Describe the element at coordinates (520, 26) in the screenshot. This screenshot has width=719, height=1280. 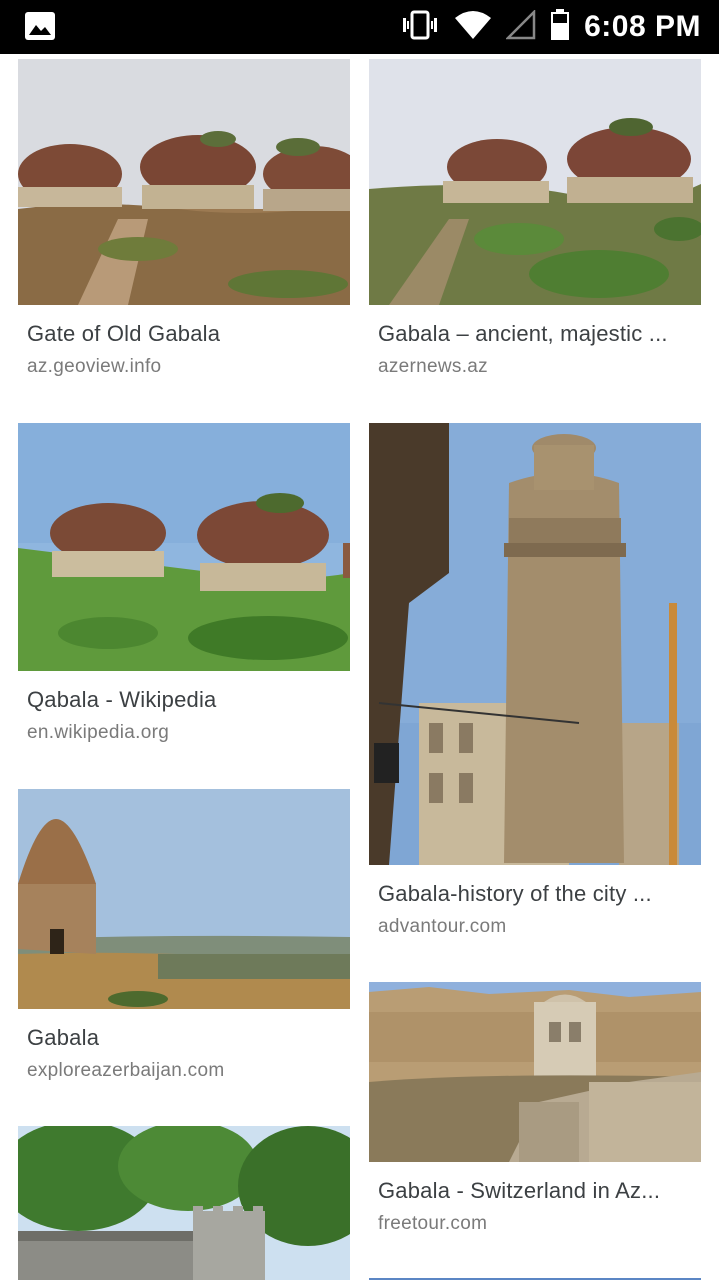
I see `signal-icon` at that location.